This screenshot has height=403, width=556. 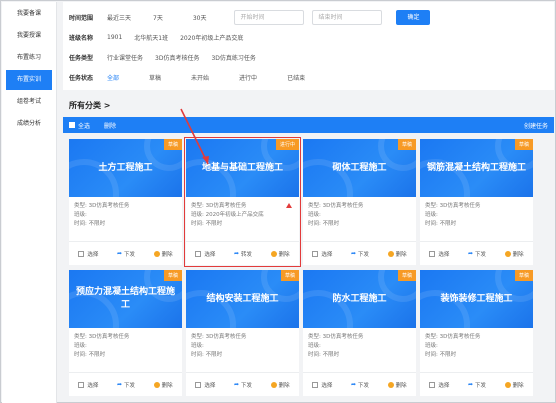 What do you see at coordinates (269, 17) in the screenshot?
I see `start-time-input: 开始时间` at bounding box center [269, 17].